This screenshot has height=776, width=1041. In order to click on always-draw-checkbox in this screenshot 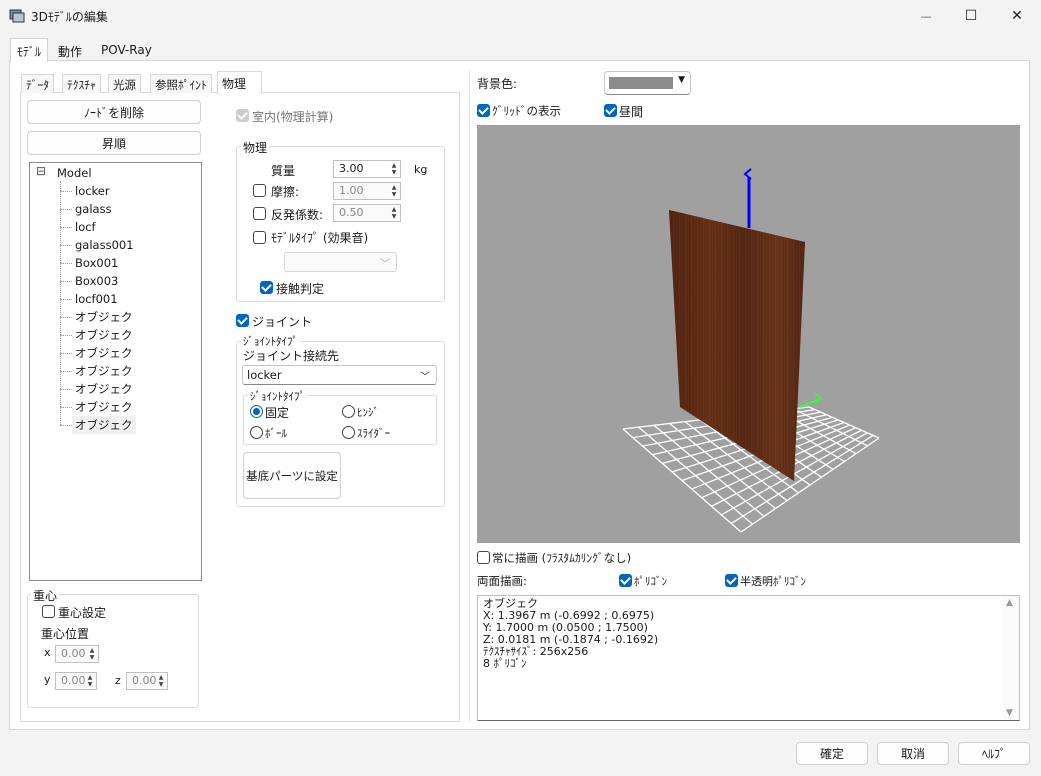, I will do `click(483, 557)`.